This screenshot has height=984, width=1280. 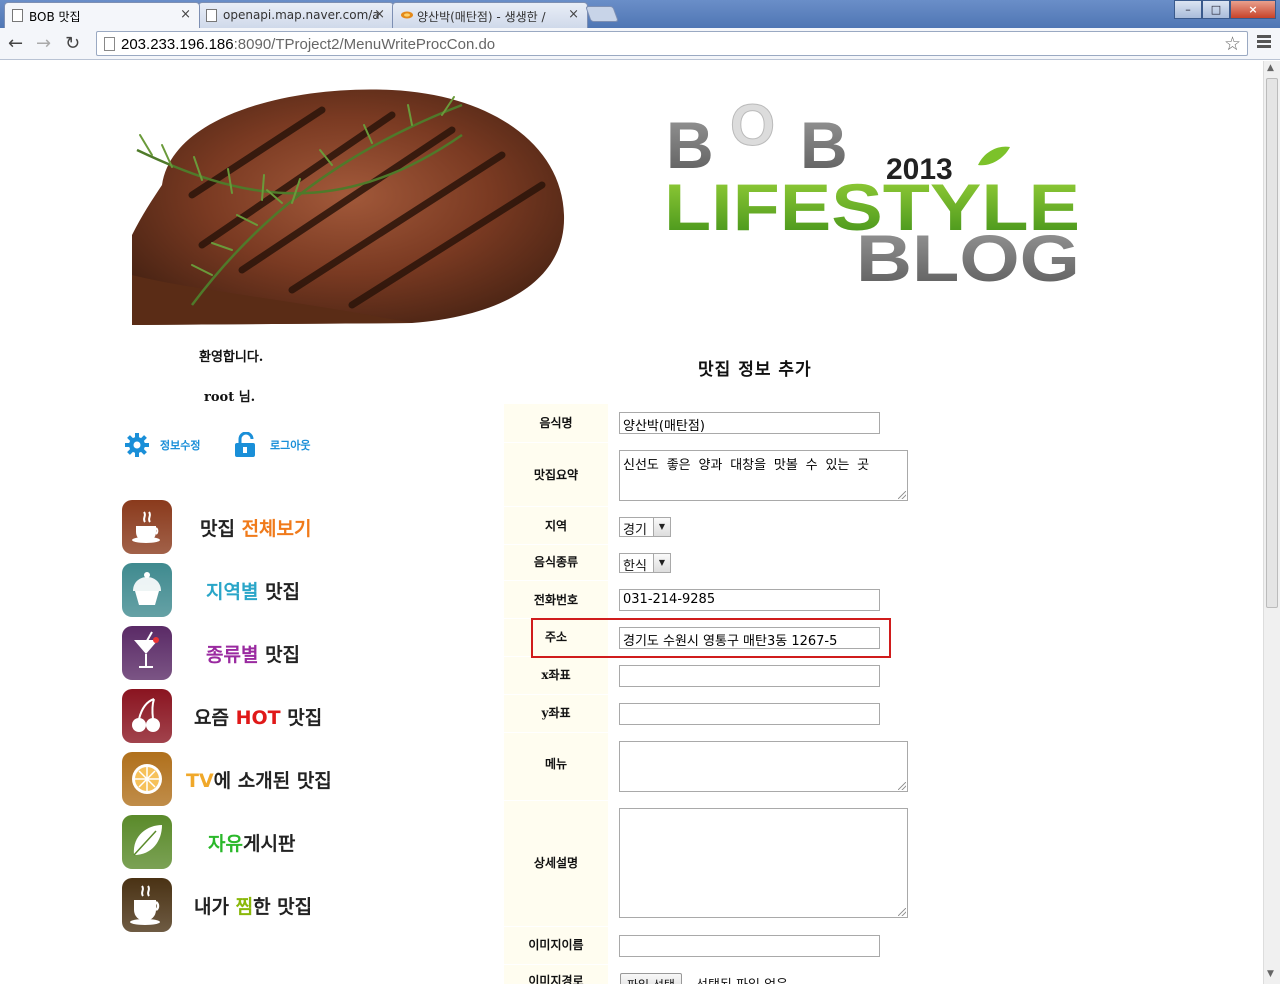 I want to click on coffee-cup-icon, so click(x=147, y=527).